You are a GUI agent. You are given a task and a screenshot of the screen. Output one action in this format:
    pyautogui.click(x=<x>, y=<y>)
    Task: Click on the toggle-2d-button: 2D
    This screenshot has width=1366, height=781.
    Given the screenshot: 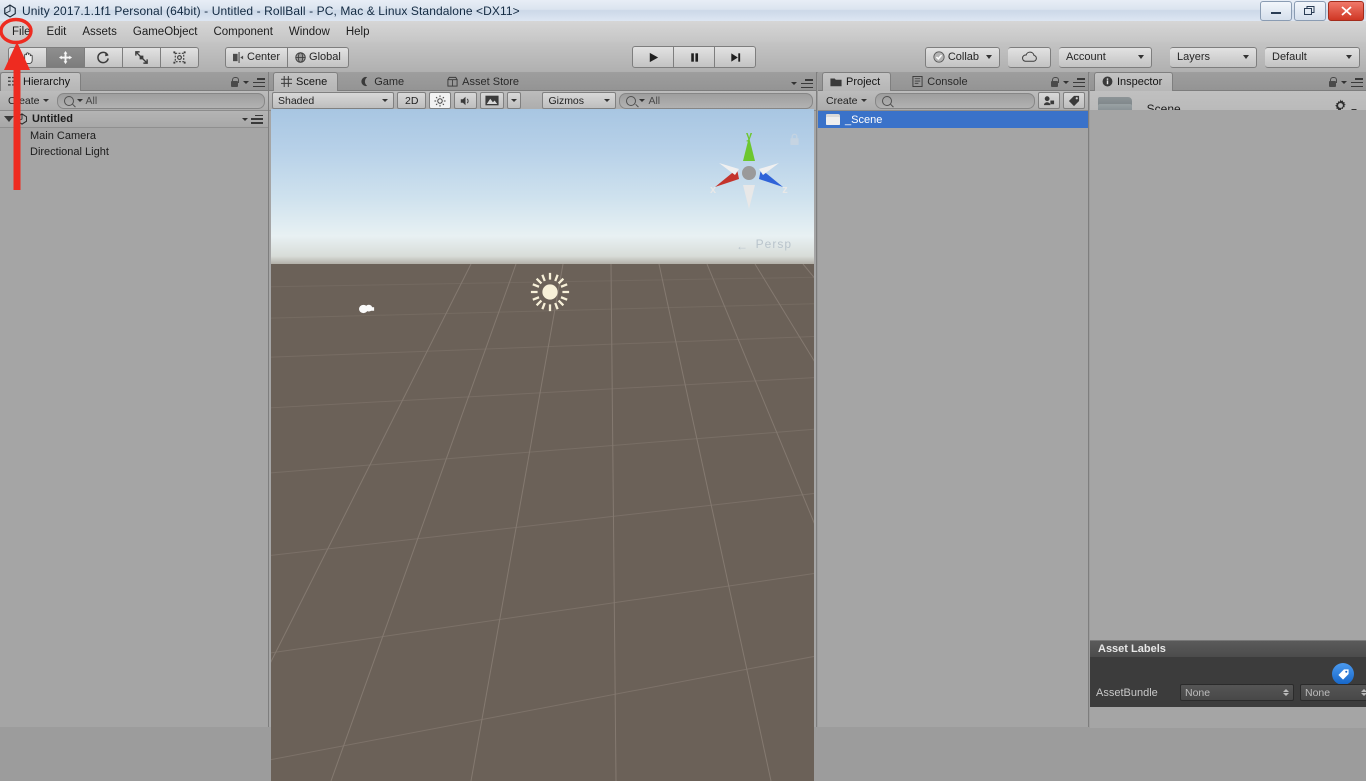 What is the action you would take?
    pyautogui.click(x=412, y=100)
    